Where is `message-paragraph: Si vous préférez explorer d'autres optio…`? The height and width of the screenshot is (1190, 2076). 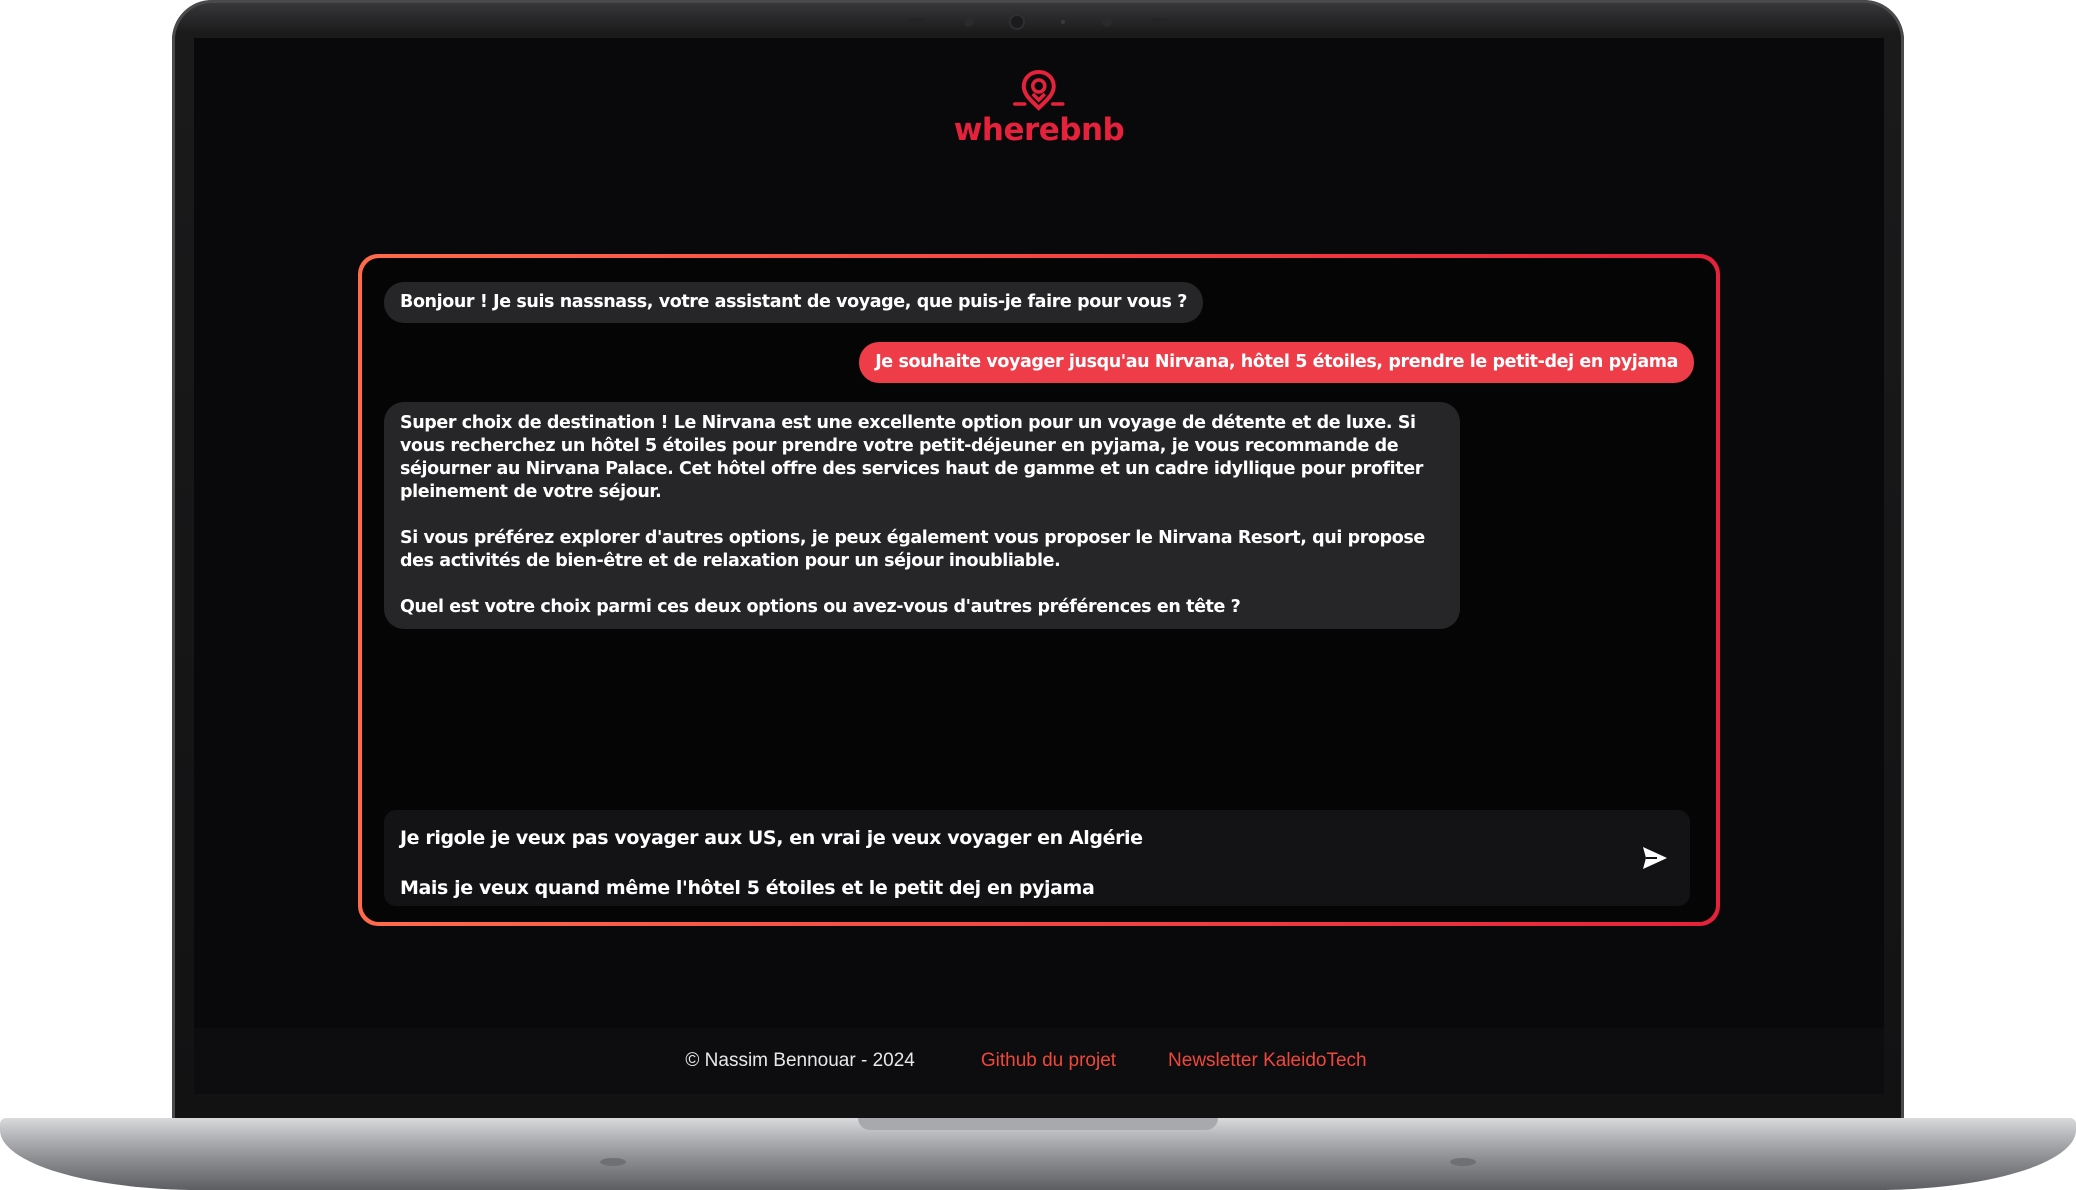
message-paragraph: Si vous préférez explorer d'autres optio… is located at coordinates (912, 549).